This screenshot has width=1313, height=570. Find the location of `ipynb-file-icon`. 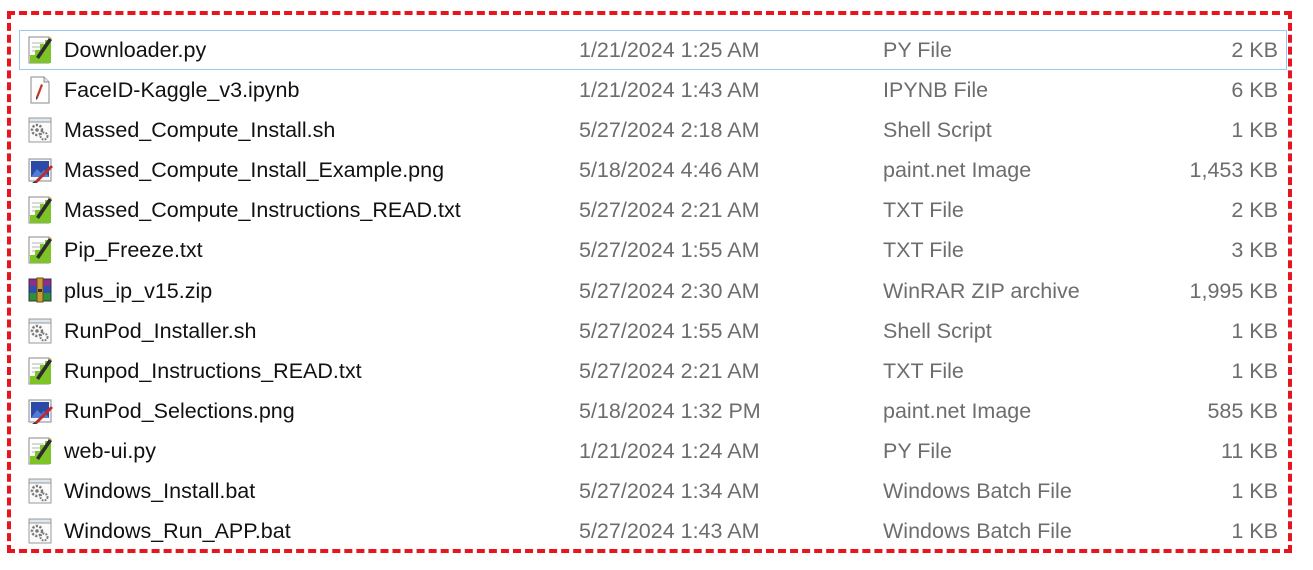

ipynb-file-icon is located at coordinates (40, 90).